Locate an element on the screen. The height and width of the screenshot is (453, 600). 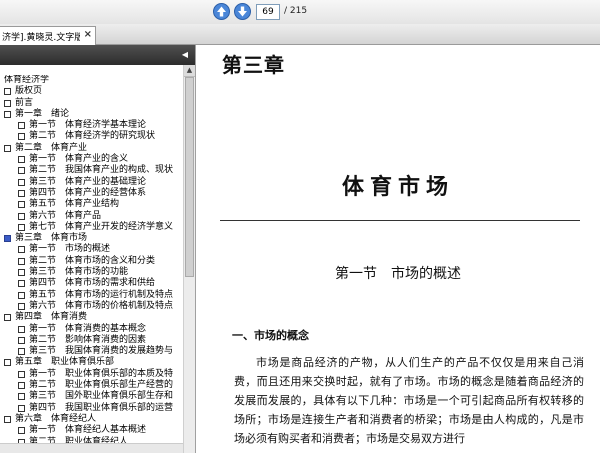
bookmark-item: 第二节 体育市场的含义和分类 is located at coordinates (91, 261).